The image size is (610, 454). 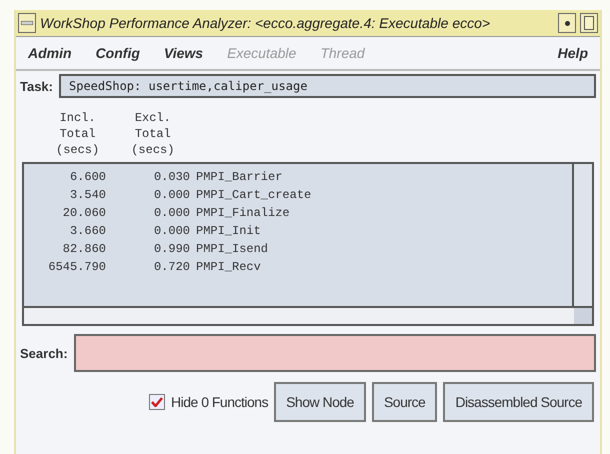 What do you see at coordinates (84, 213) in the screenshot?
I see `table-cell-text: 20.060` at bounding box center [84, 213].